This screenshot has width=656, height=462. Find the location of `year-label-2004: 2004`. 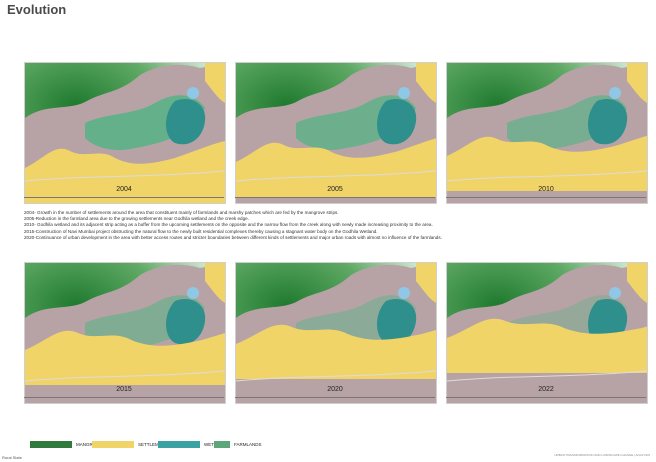

year-label-2004: 2004 is located at coordinates (124, 189).